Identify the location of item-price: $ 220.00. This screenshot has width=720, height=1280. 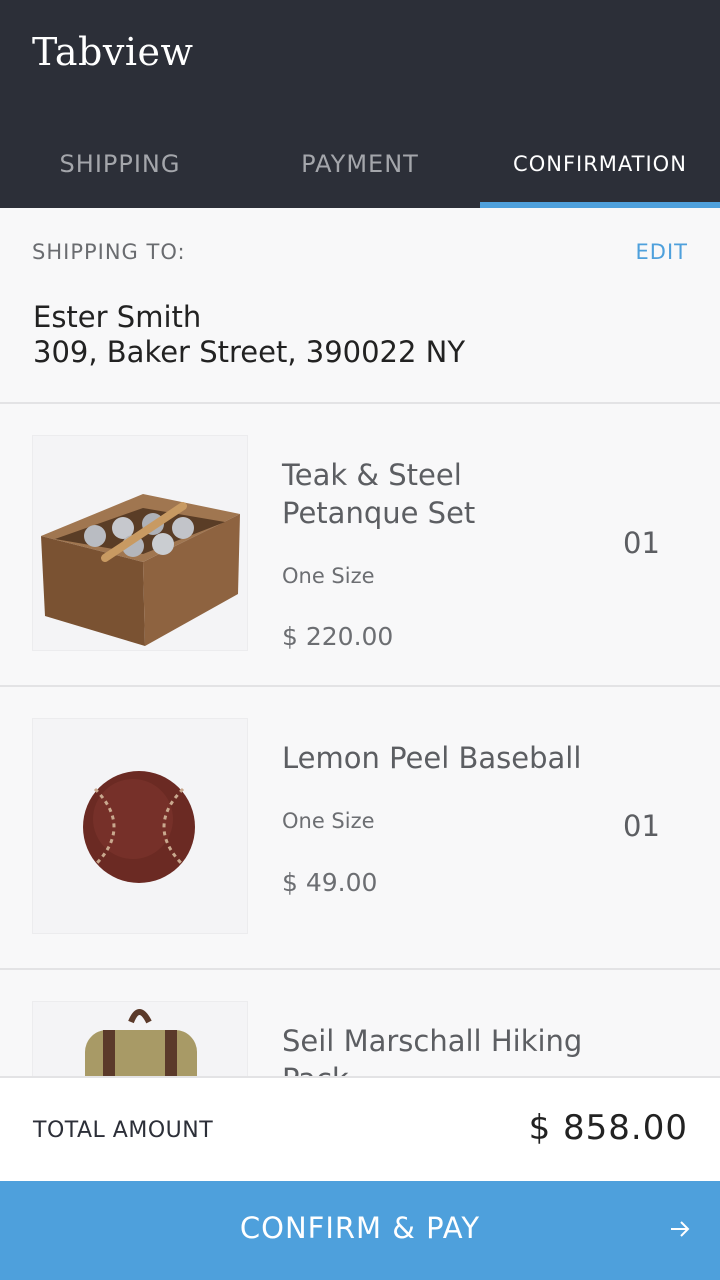
(338, 636).